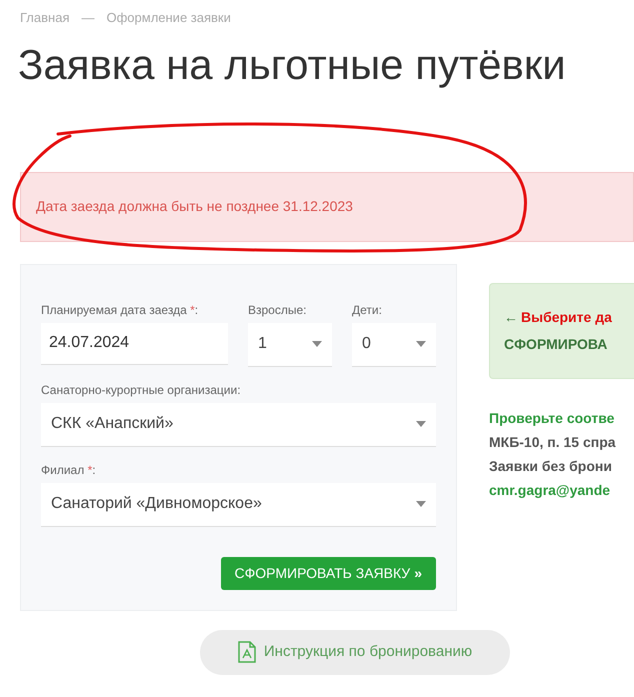 The image size is (634, 697). I want to click on field-label: Взрослые:, so click(278, 310).